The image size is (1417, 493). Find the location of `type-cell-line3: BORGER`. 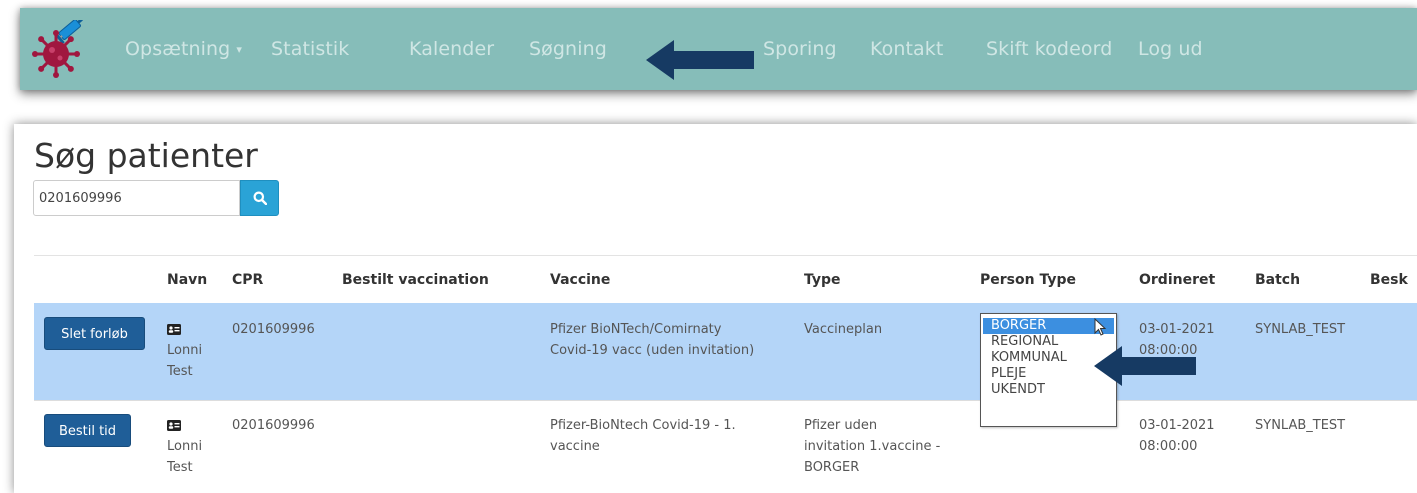

type-cell-line3: BORGER is located at coordinates (832, 467).